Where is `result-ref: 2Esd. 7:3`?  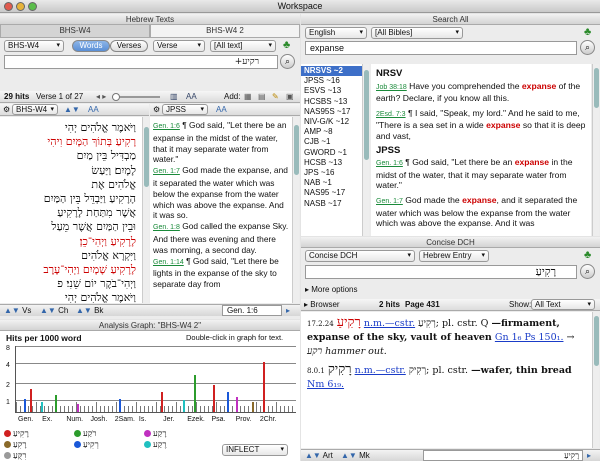 result-ref: 2Esd. 7:3 is located at coordinates (391, 114).